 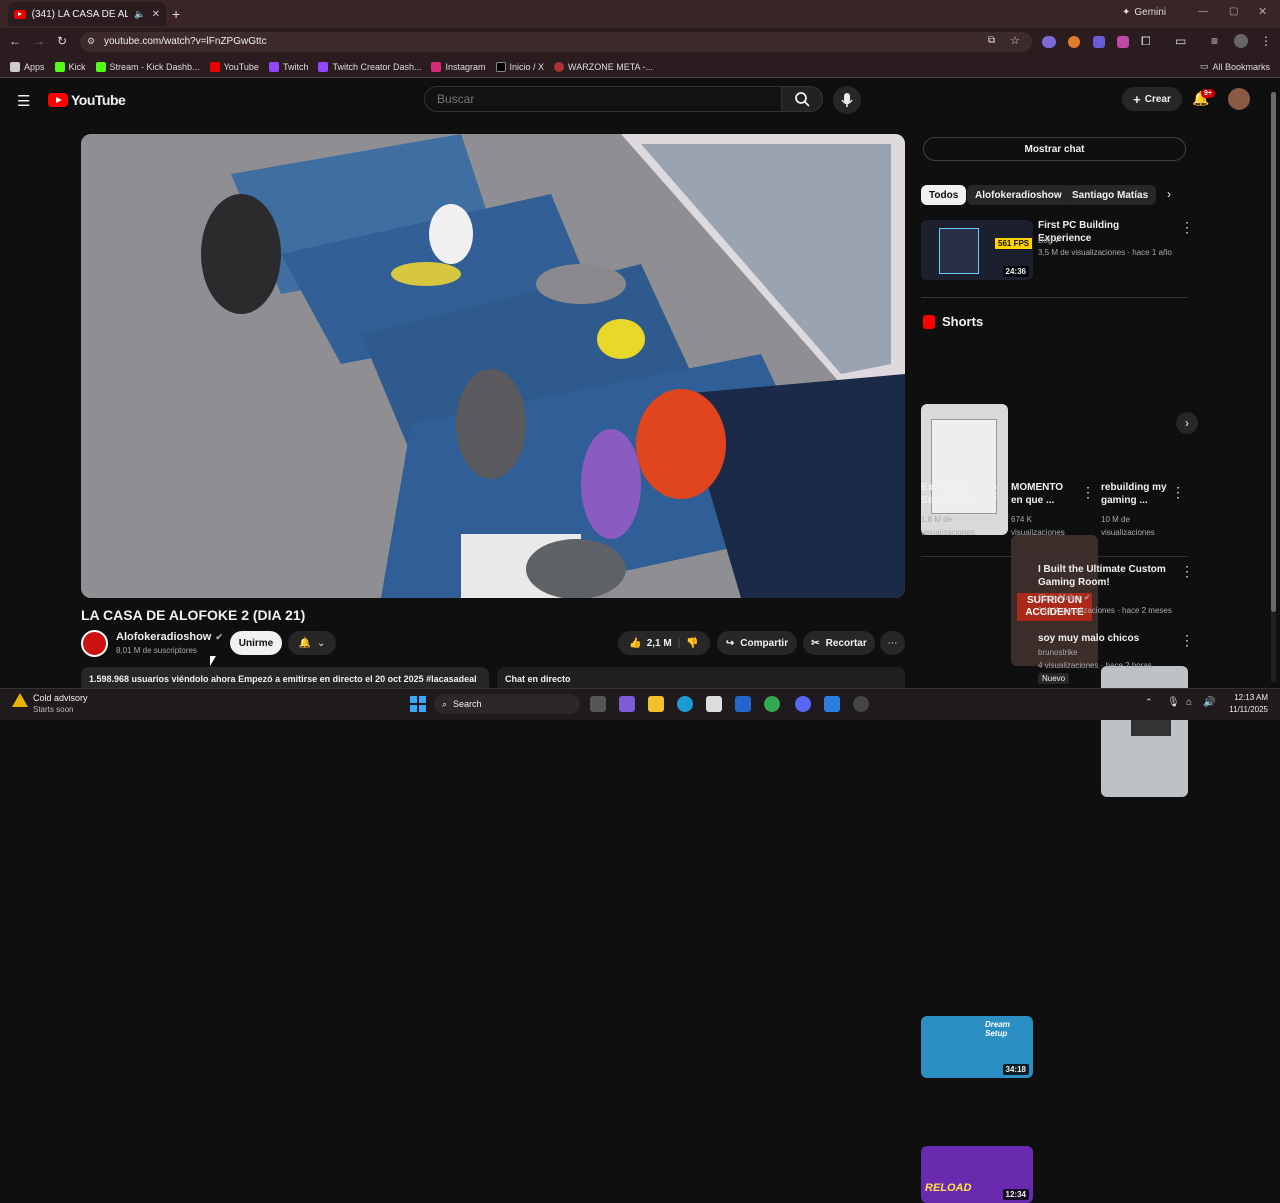 I want to click on address-bar: ⚙ youtube.com/watch?v=lFnZPGwGttc ⧉ ☆, so click(x=556, y=42).